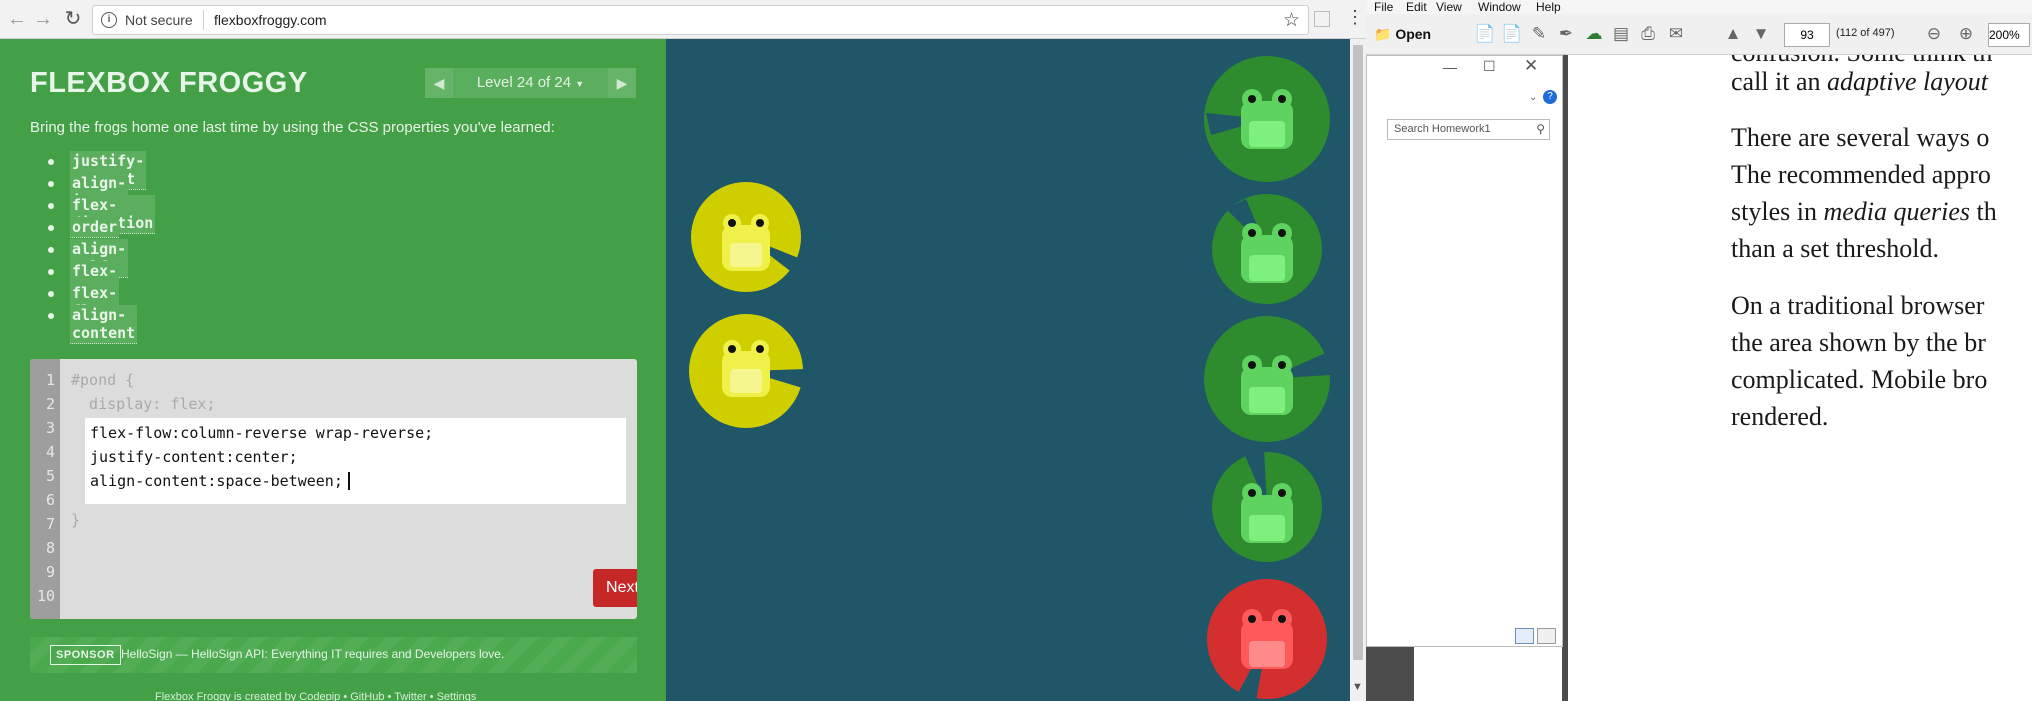 The image size is (2032, 701). What do you see at coordinates (615, 588) in the screenshot?
I see `next-button: Next` at bounding box center [615, 588].